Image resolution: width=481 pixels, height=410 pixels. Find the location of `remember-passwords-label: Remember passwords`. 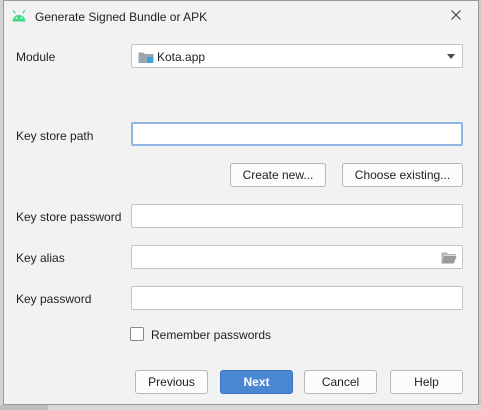

remember-passwords-label: Remember passwords is located at coordinates (211, 335).